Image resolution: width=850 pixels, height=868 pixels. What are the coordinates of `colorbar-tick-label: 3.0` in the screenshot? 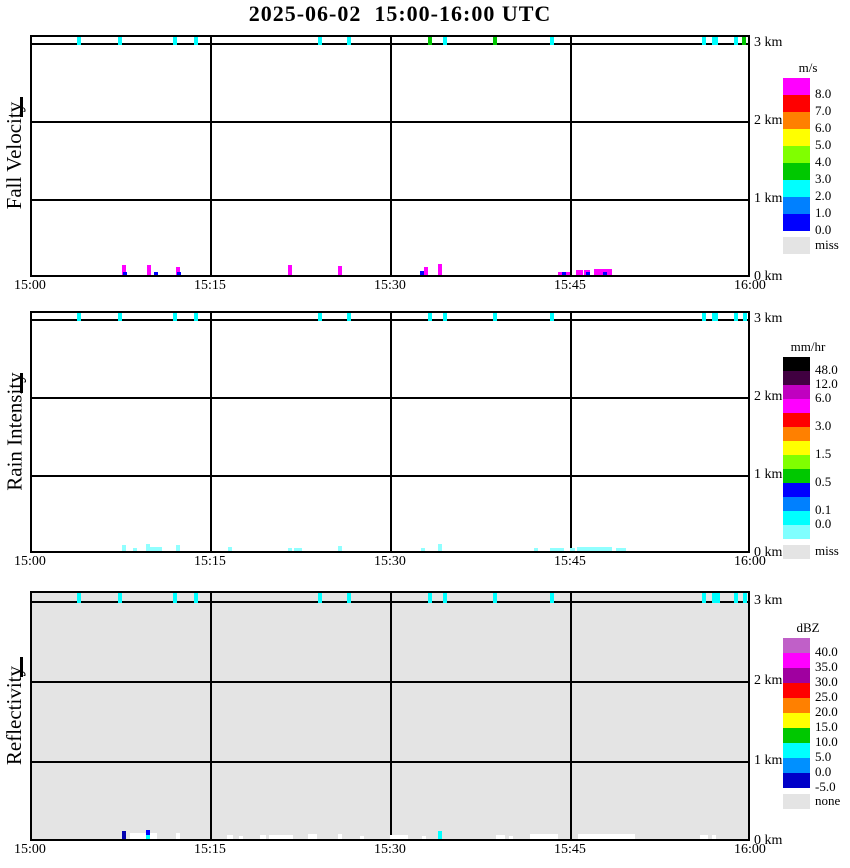 It's located at (823, 178).